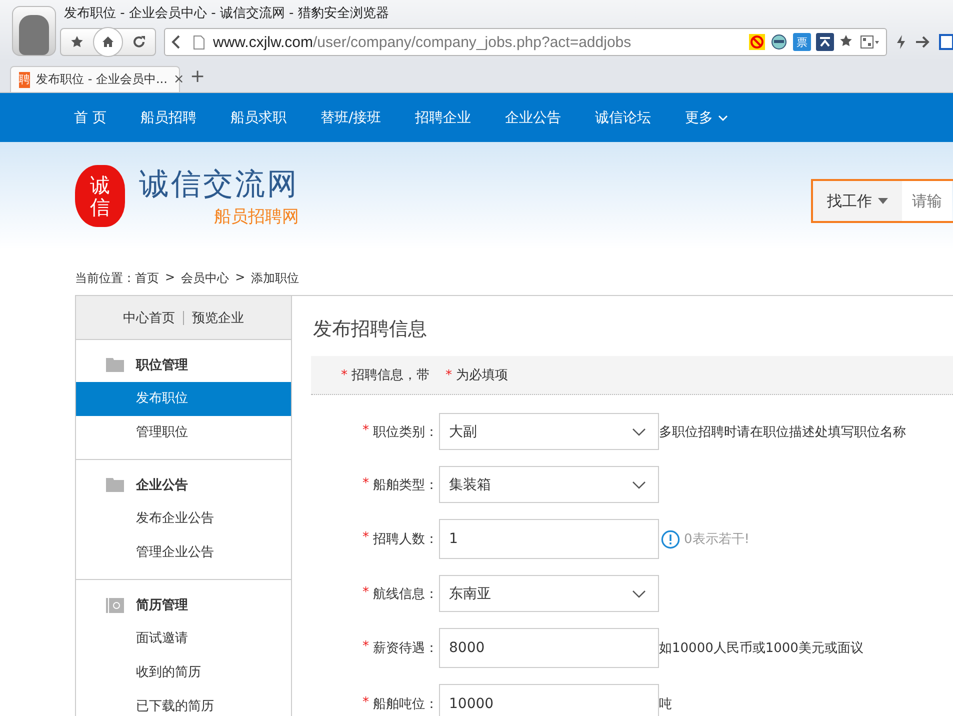 This screenshot has height=716, width=953. Describe the element at coordinates (139, 42) in the screenshot. I see `refresh-icon` at that location.